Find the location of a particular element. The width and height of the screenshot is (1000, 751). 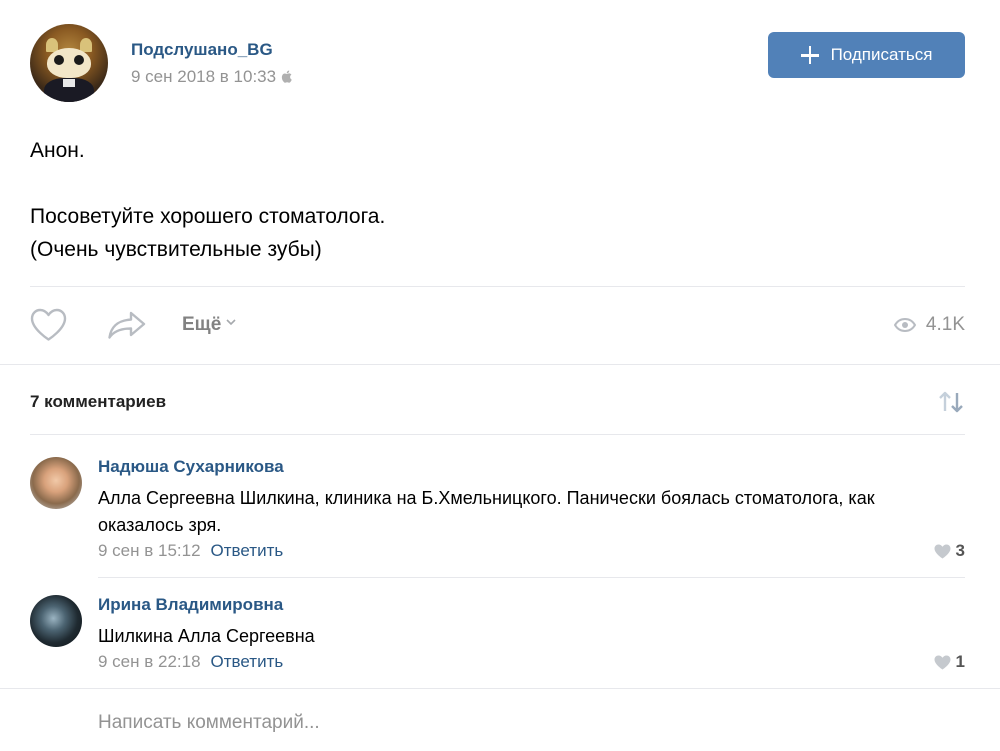

comment-date: 9 сен в 22:18 is located at coordinates (149, 661).